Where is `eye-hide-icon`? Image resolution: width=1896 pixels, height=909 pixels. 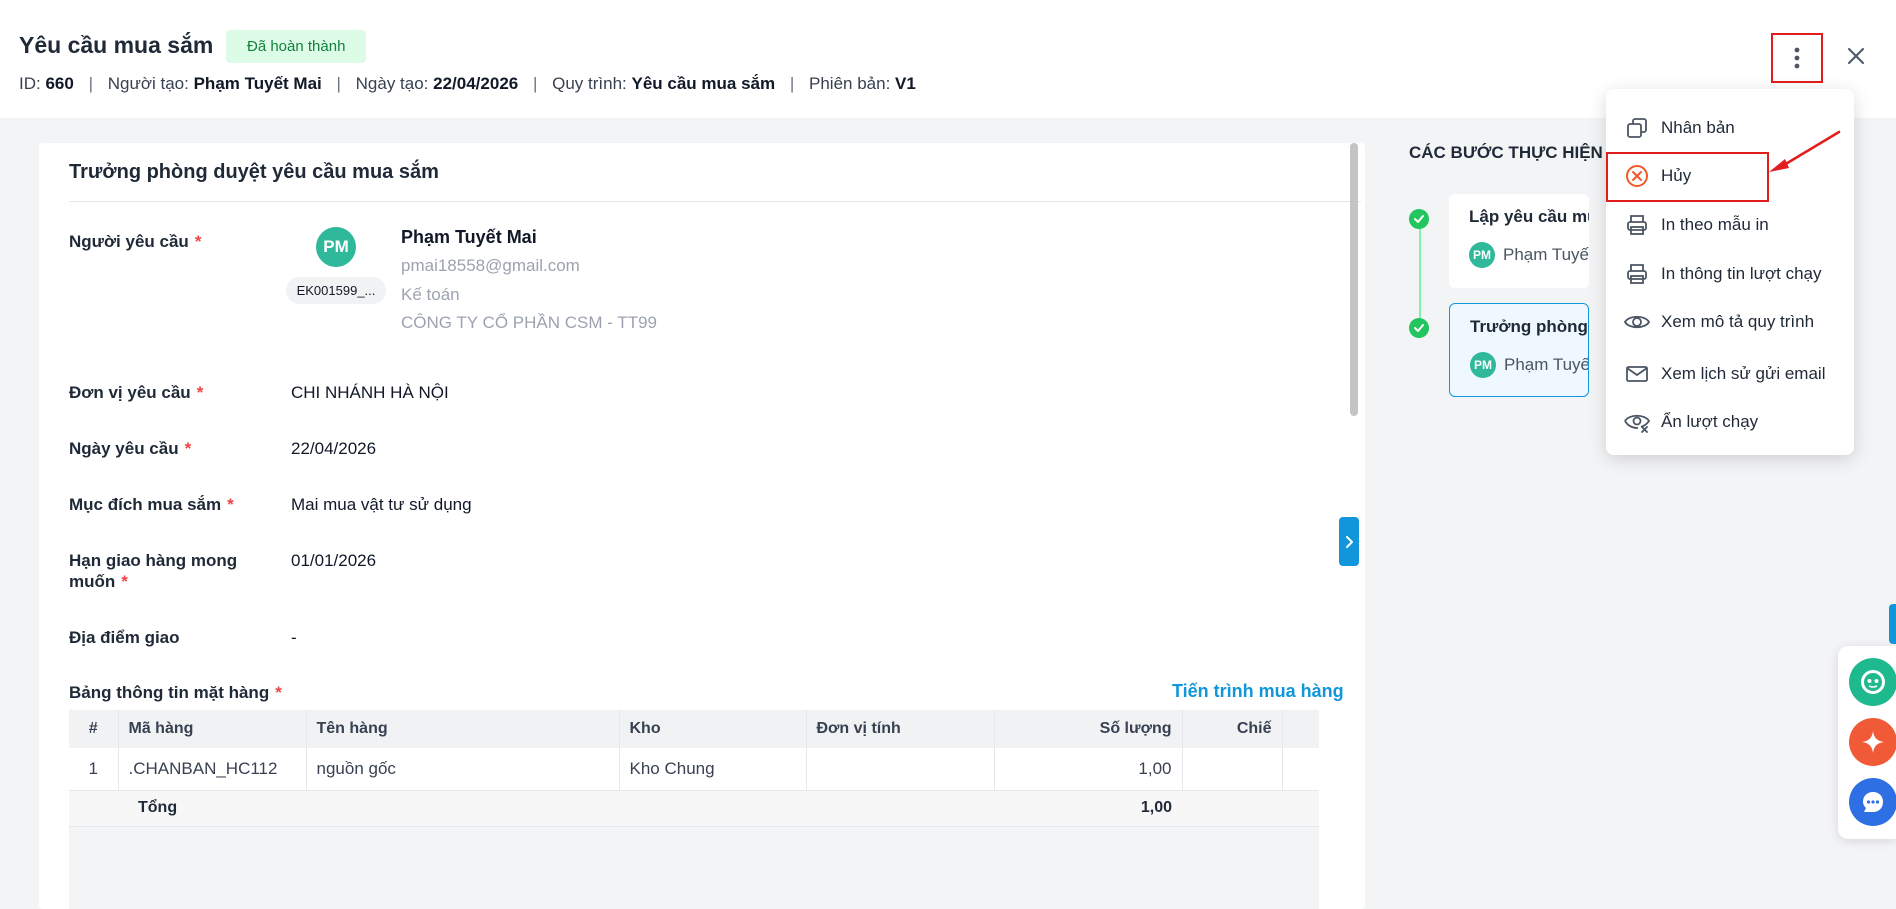
eye-hide-icon is located at coordinates (1637, 422).